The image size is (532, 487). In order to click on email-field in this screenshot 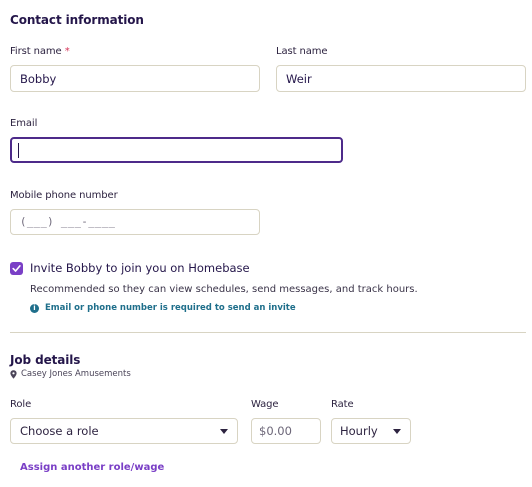, I will do `click(176, 150)`.